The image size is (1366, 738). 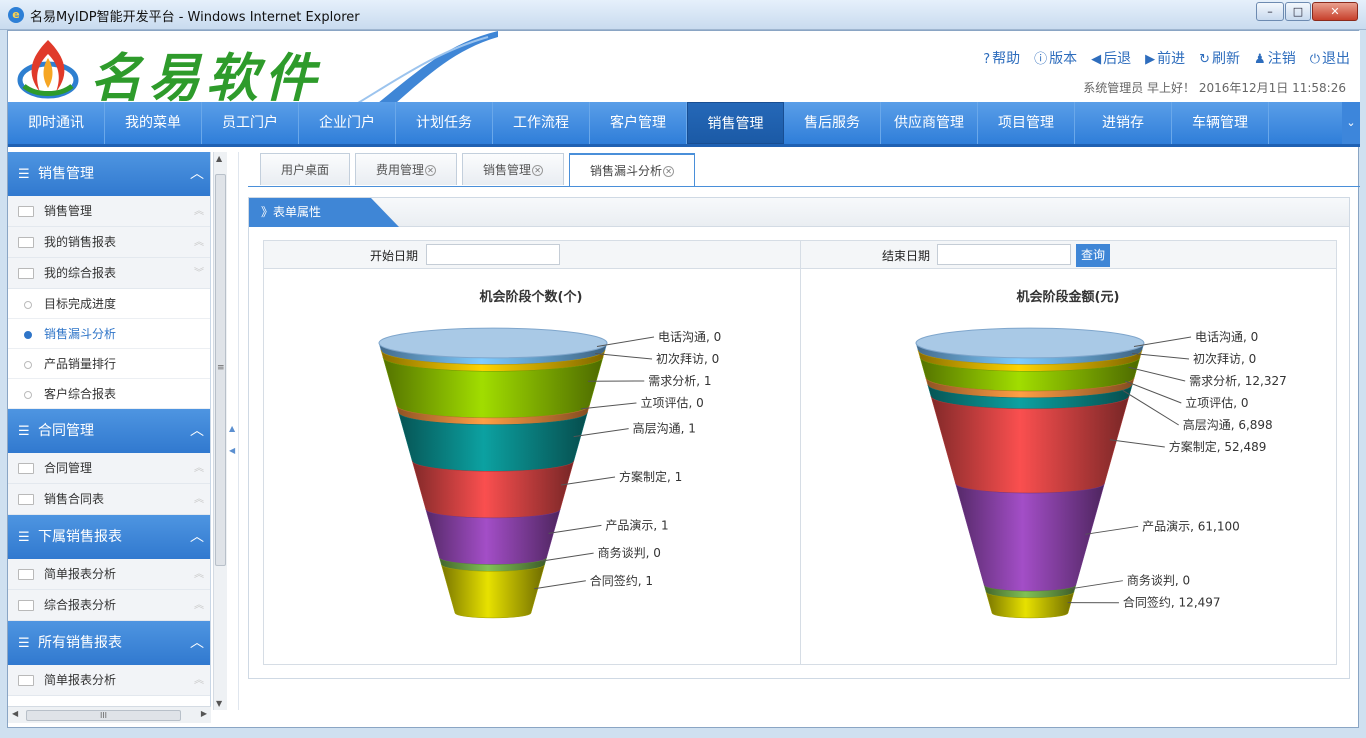 I want to click on sidebar-item: 我的销售报表 ︽, so click(x=109, y=242).